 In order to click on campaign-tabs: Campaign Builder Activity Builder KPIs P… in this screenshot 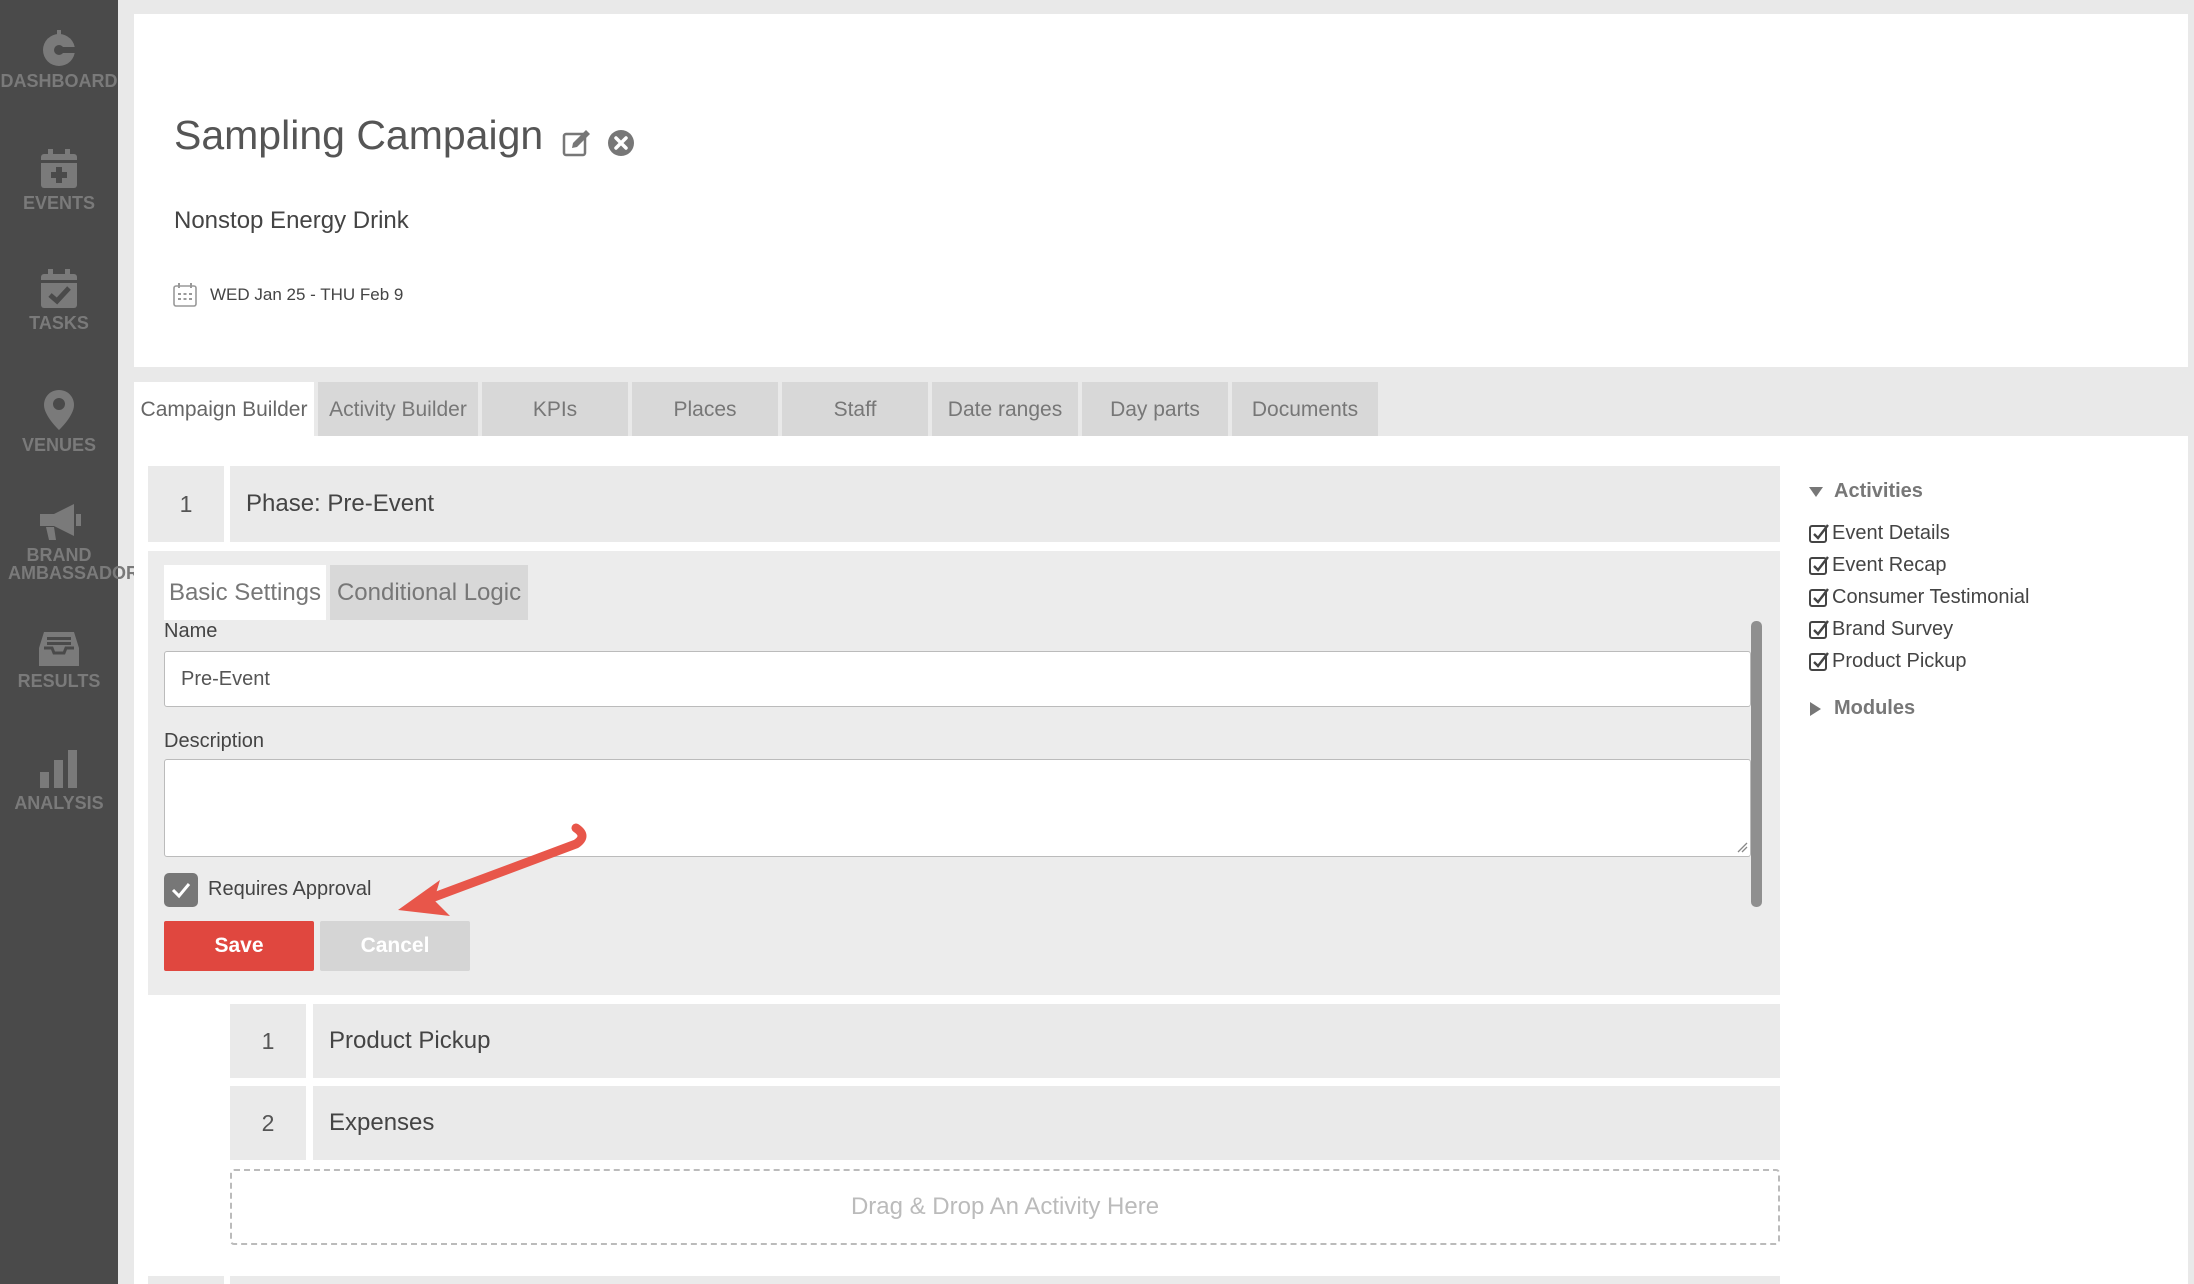, I will do `click(758, 410)`.